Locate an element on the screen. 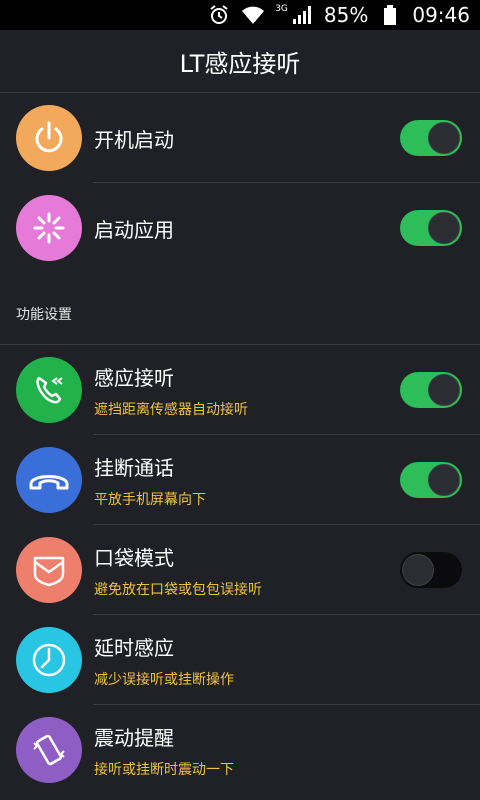 This screenshot has width=480, height=800. setting-subtitle: 遮挡距离传感器自动接听 is located at coordinates (171, 409).